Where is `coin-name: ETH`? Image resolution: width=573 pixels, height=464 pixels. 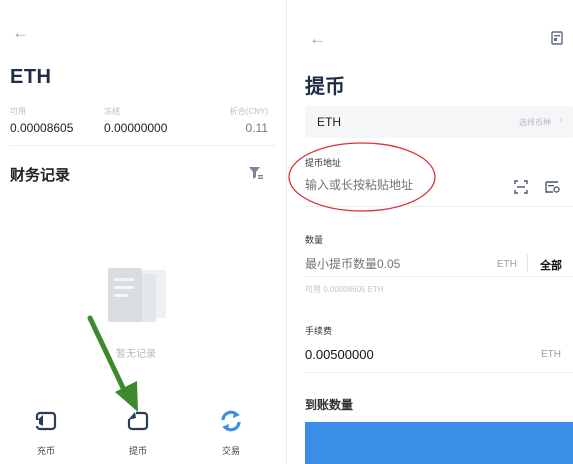 coin-name: ETH is located at coordinates (329, 122).